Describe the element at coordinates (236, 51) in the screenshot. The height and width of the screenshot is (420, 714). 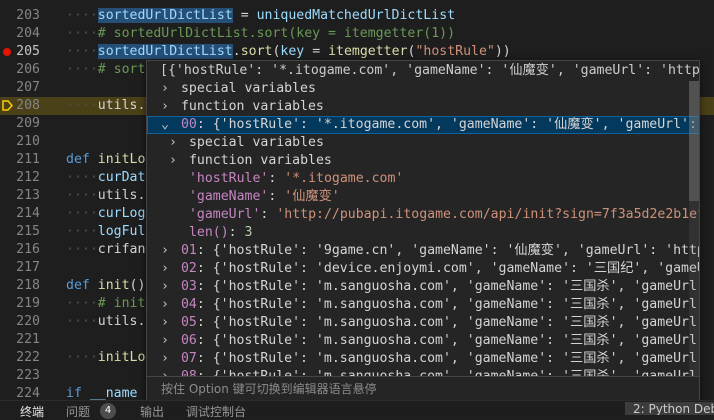
I see `code-token: .` at that location.